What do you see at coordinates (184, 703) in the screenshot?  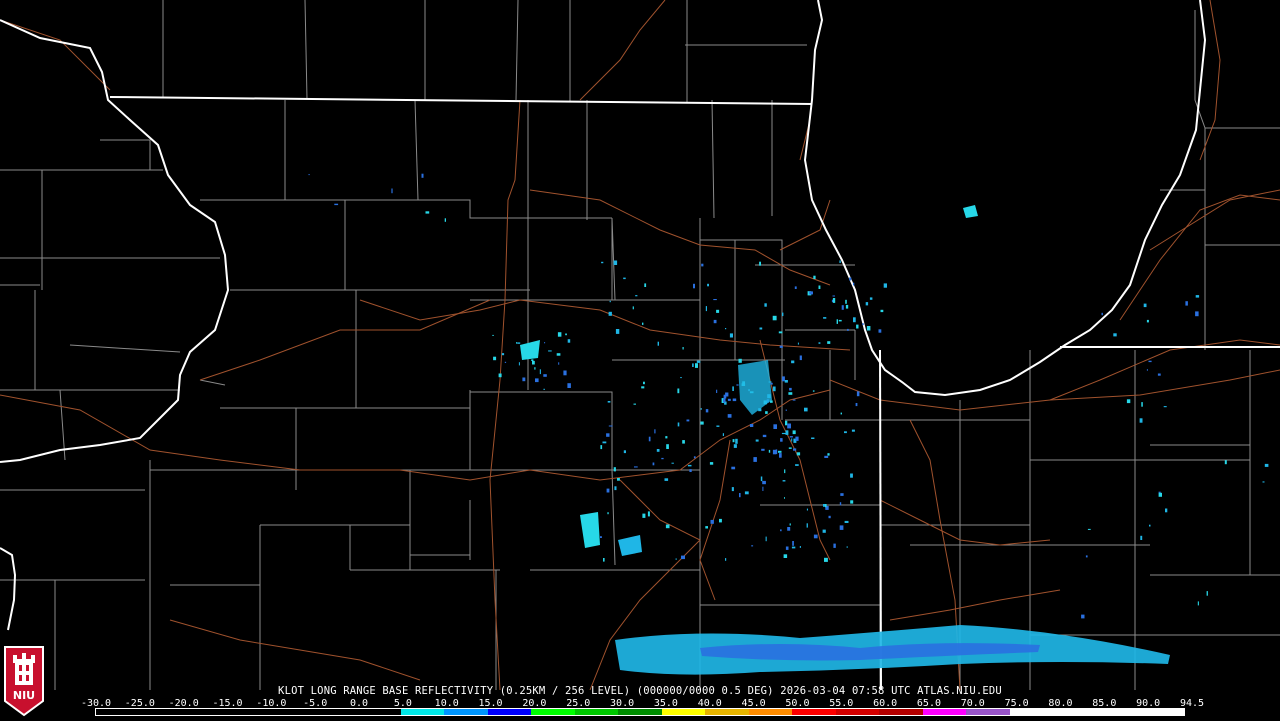 I see `colorbar-tick-label: -20.0` at bounding box center [184, 703].